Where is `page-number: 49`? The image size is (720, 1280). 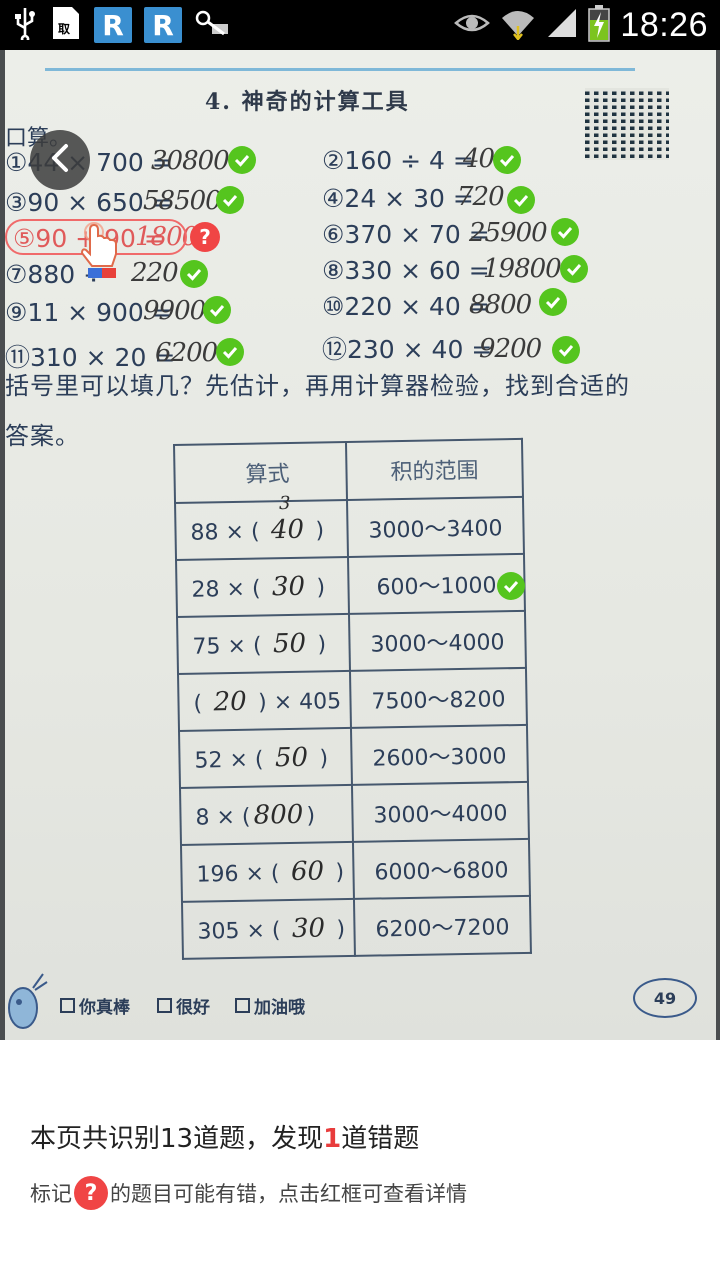
page-number: 49 is located at coordinates (665, 998).